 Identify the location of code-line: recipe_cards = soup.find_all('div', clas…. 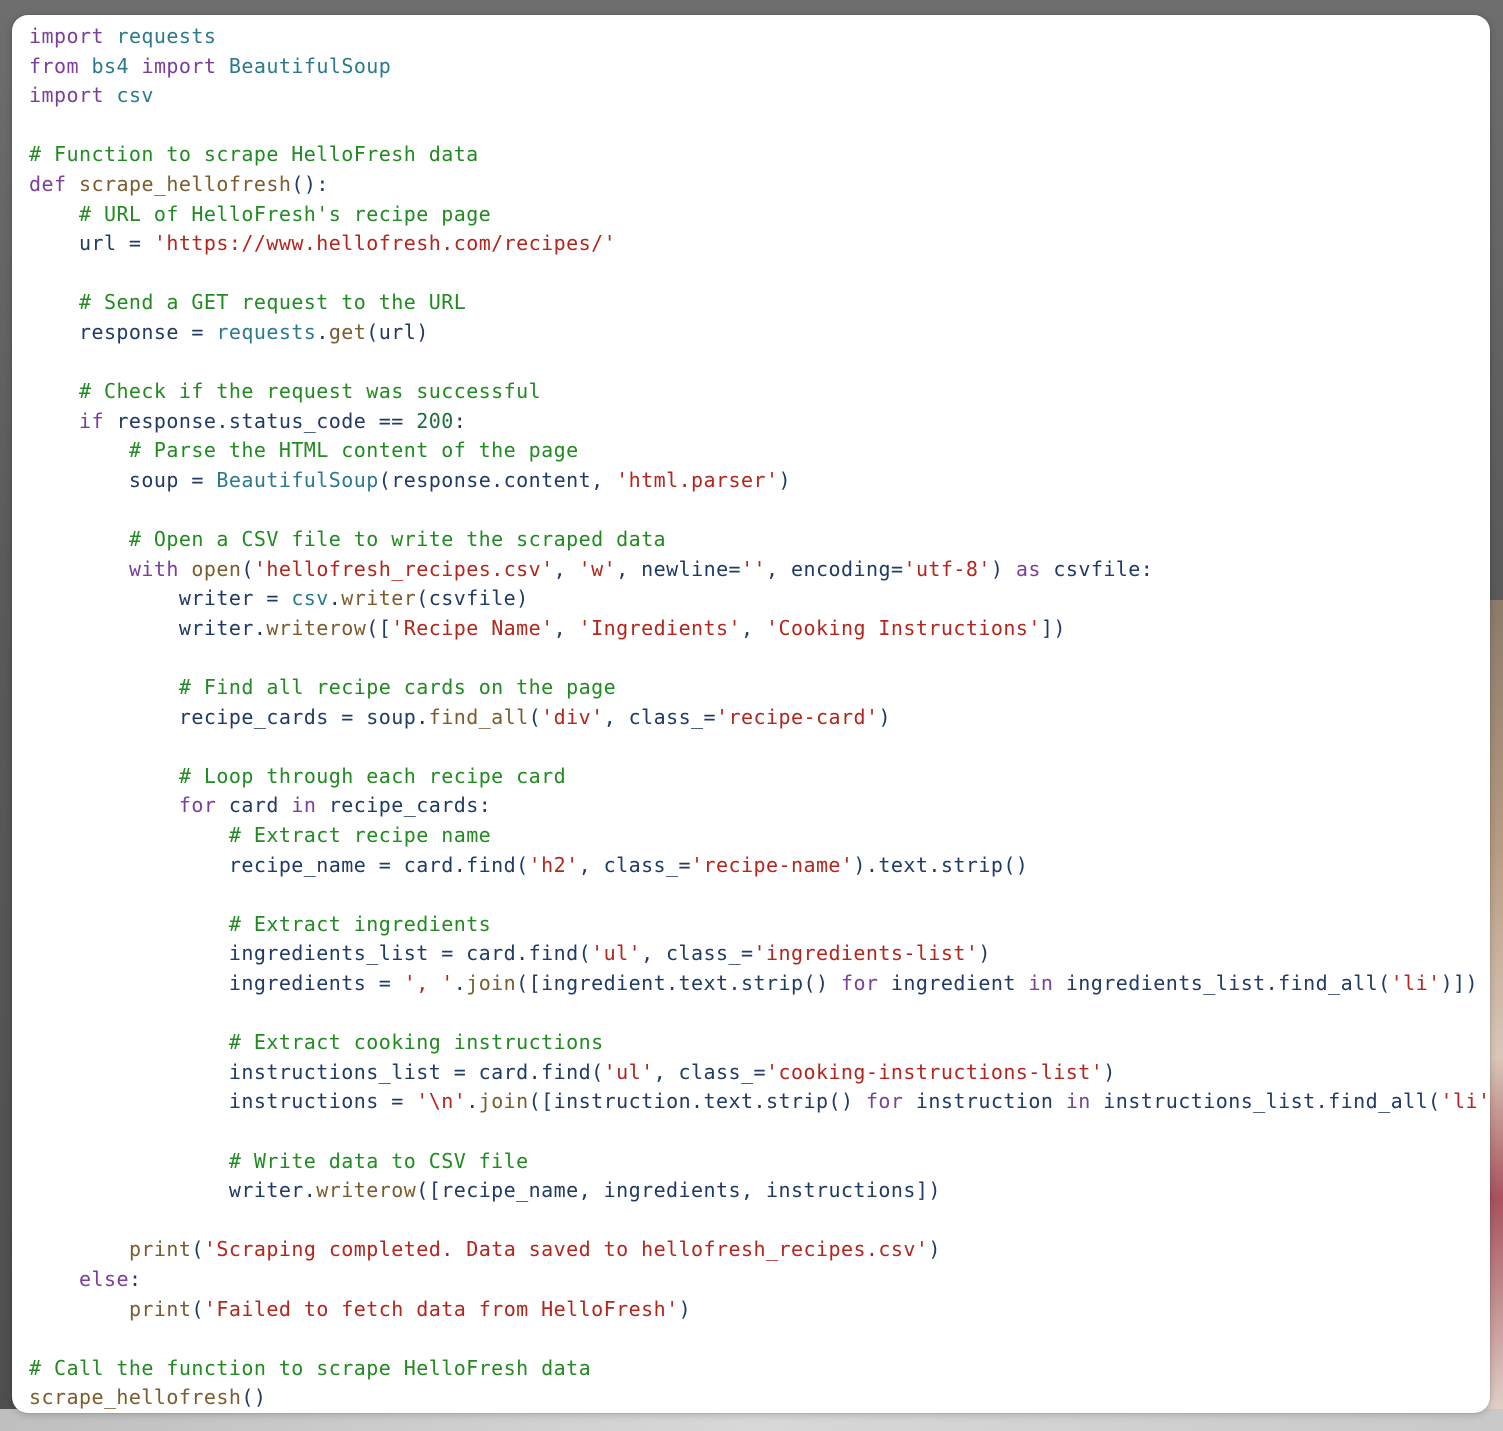
(759, 718).